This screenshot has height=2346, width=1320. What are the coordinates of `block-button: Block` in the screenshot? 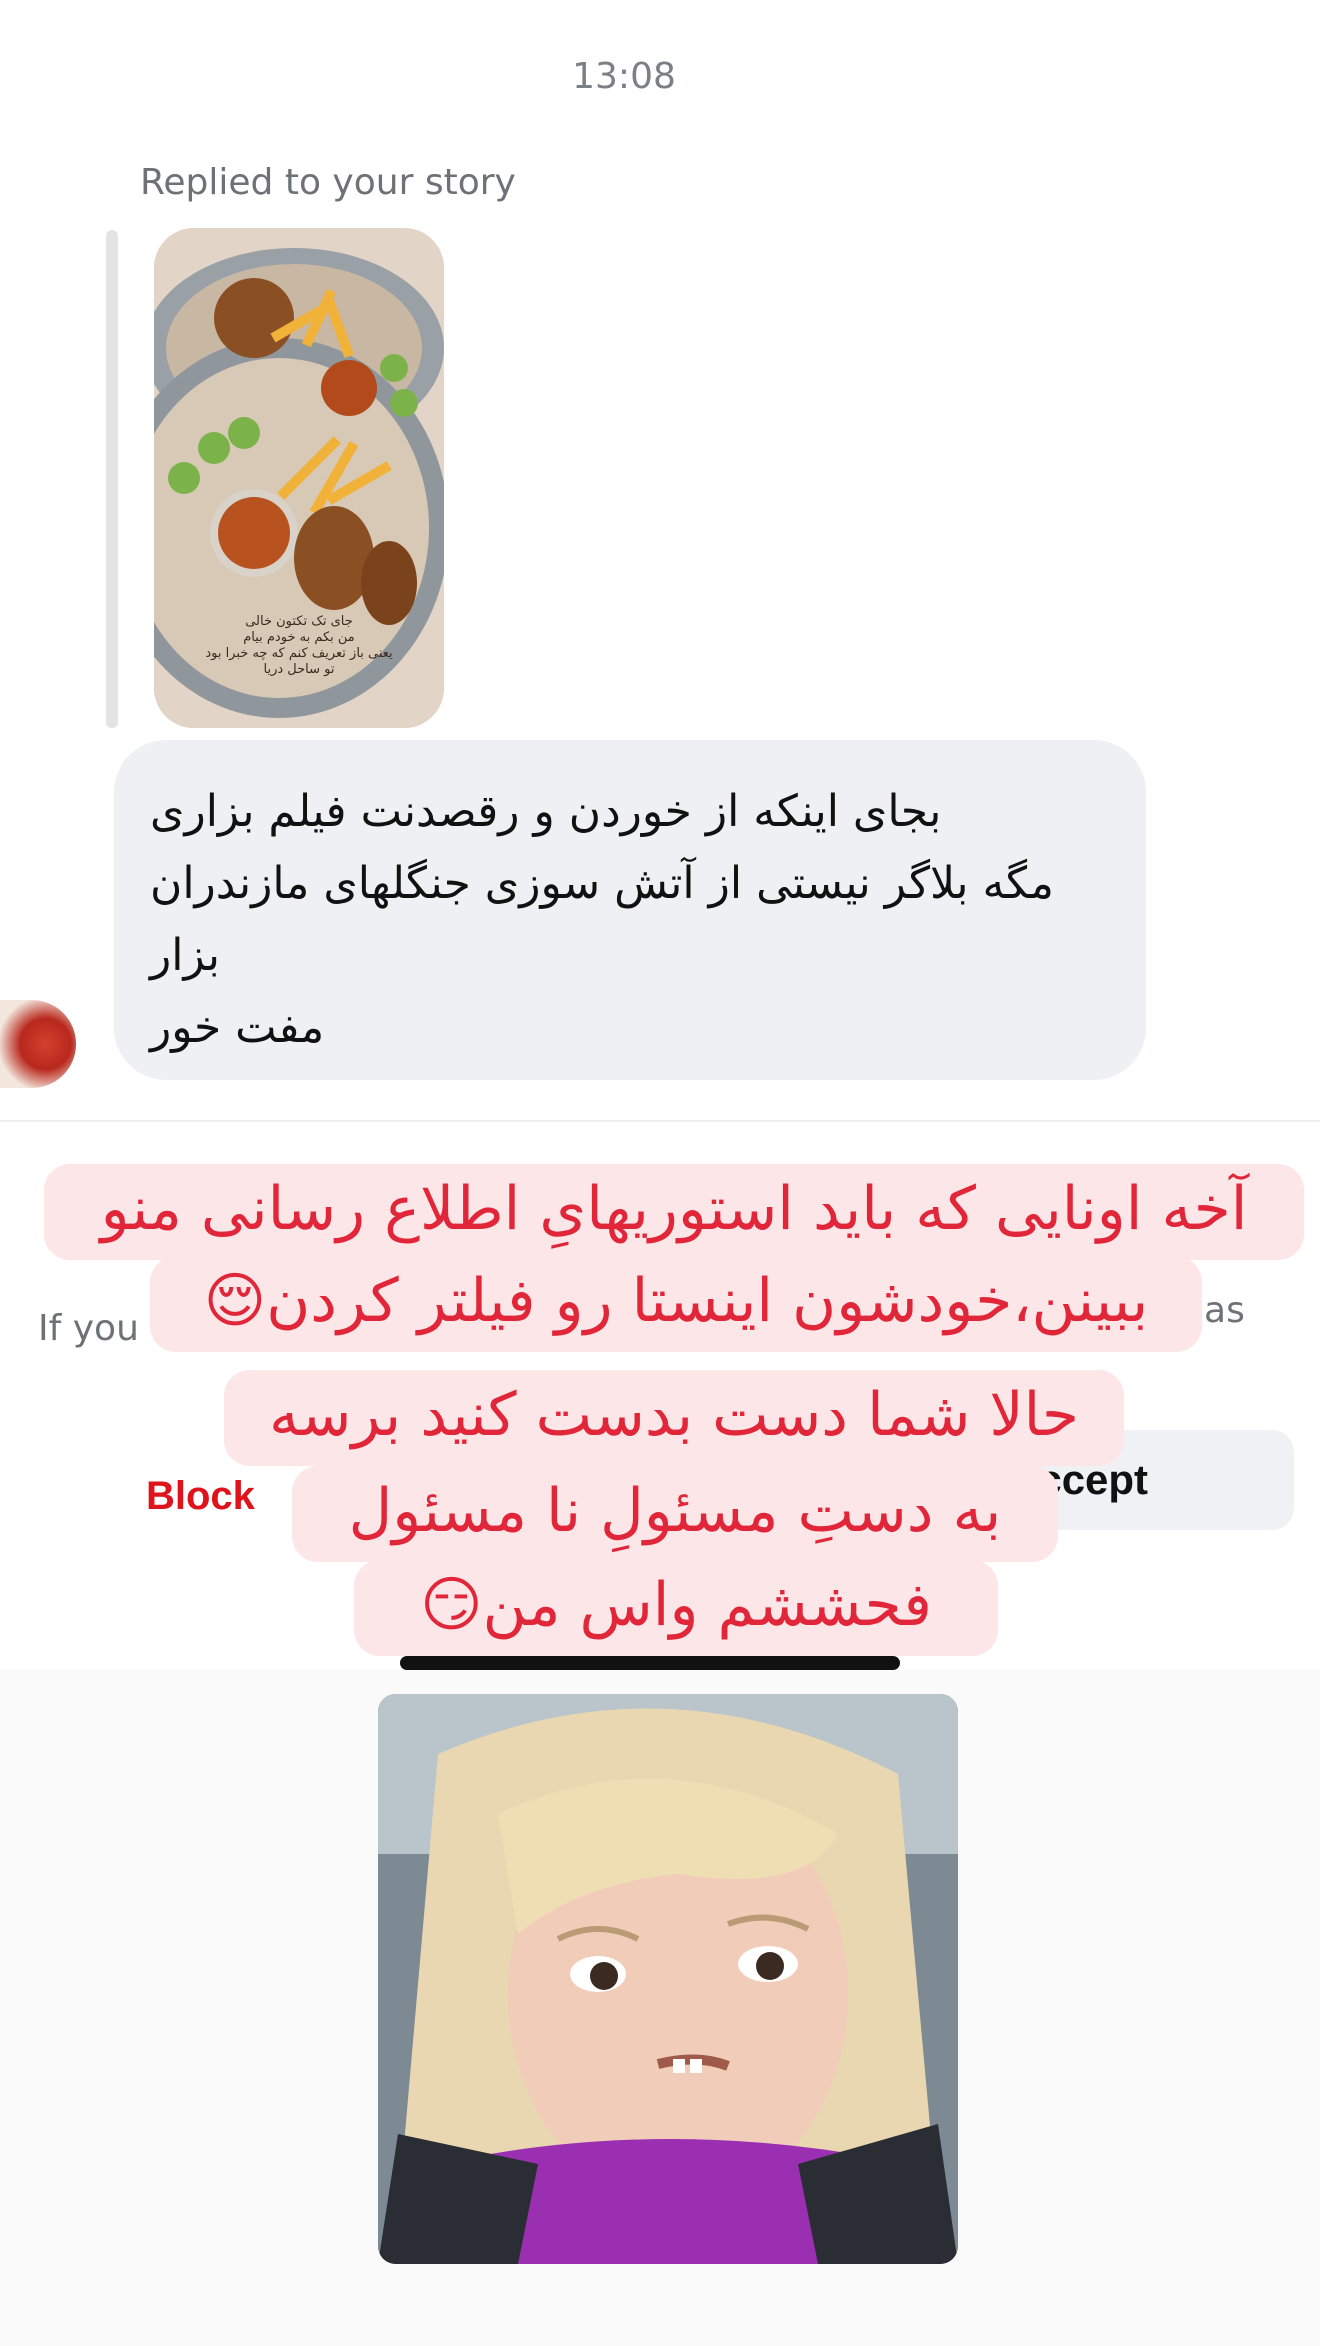 It's located at (200, 1496).